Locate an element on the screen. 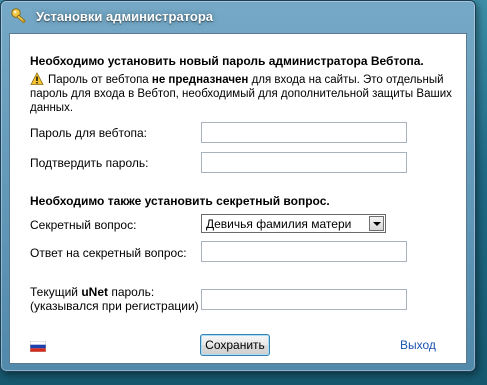 The width and height of the screenshot is (487, 385). window-title: Установки администратора is located at coordinates (124, 16).